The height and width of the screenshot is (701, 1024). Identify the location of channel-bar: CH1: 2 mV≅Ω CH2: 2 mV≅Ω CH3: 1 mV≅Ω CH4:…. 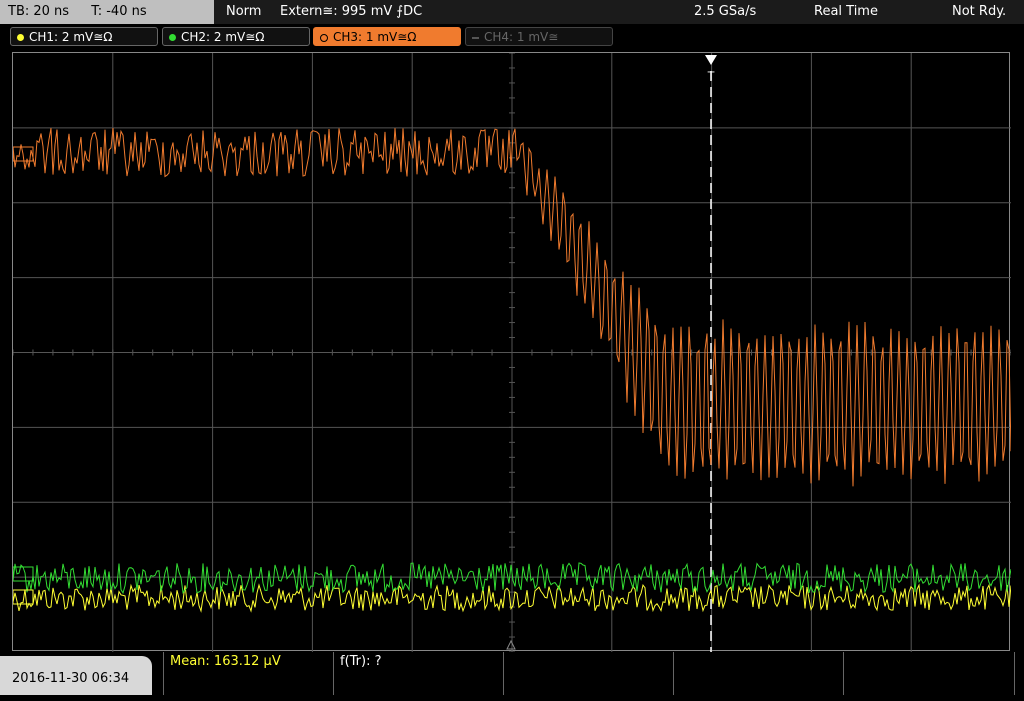
(512, 37).